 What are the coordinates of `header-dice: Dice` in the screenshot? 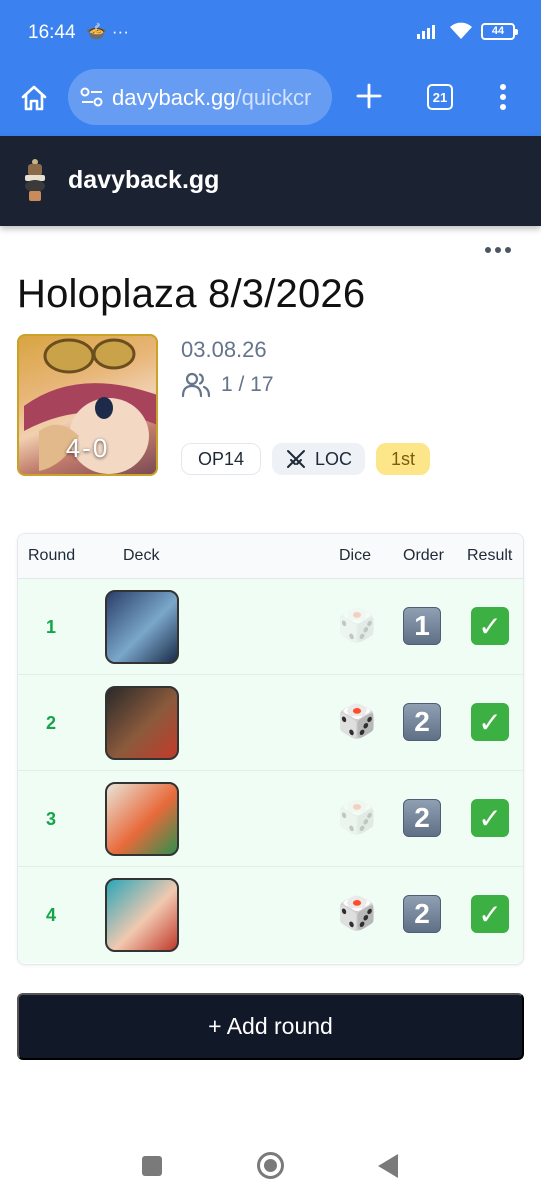 It's located at (355, 555).